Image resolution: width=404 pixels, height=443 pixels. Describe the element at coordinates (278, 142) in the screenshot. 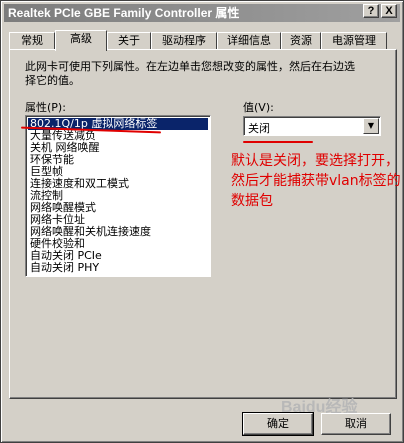

I see `red-underline-value` at that location.